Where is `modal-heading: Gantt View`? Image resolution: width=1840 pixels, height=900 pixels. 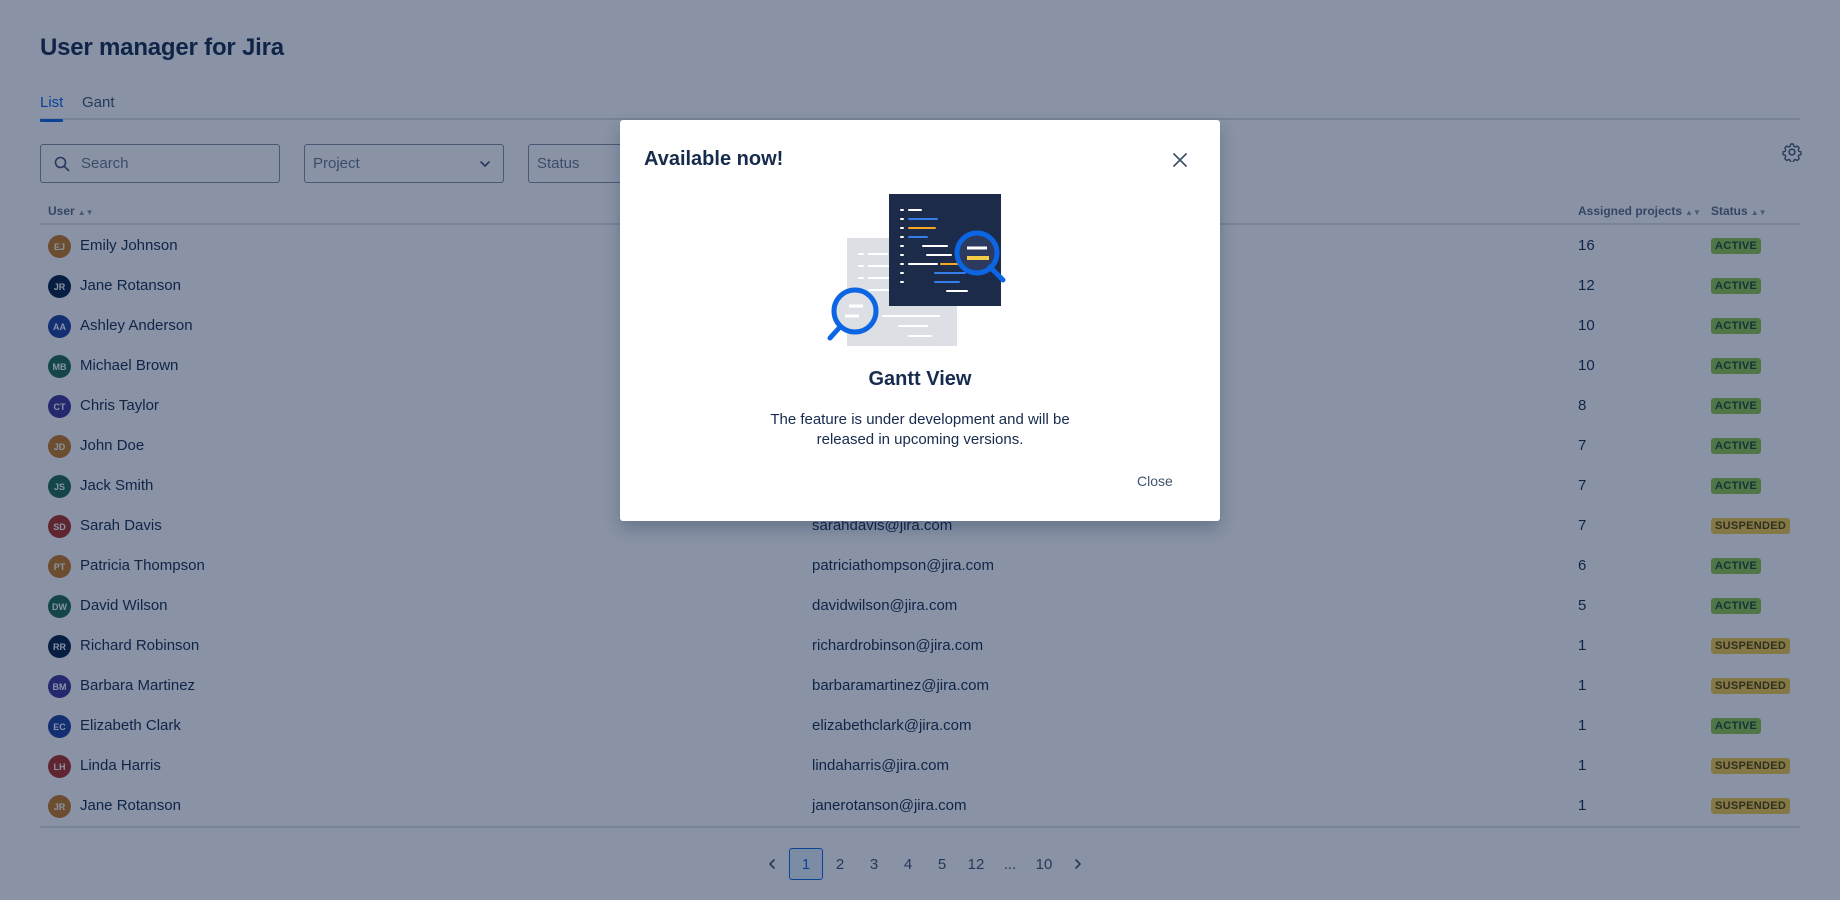
modal-heading: Gantt View is located at coordinates (920, 379).